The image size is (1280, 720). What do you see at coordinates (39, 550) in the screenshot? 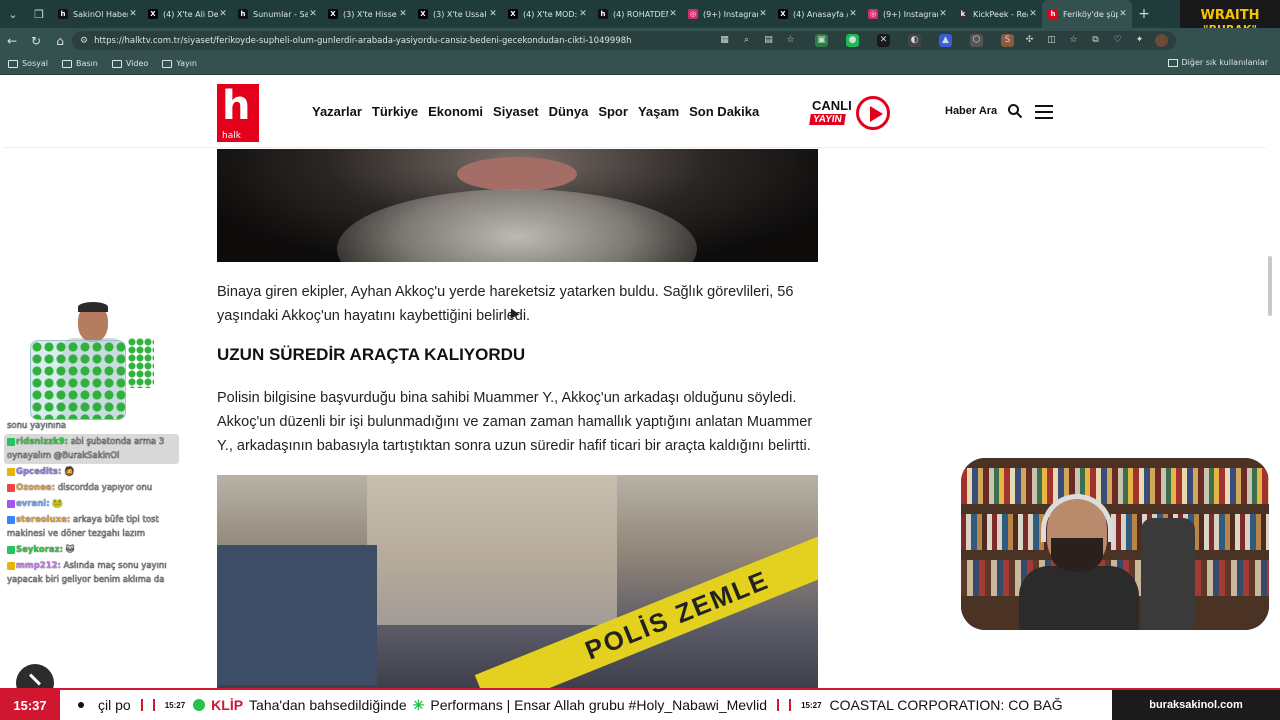
I see `chat-username: Seykoraz:` at bounding box center [39, 550].